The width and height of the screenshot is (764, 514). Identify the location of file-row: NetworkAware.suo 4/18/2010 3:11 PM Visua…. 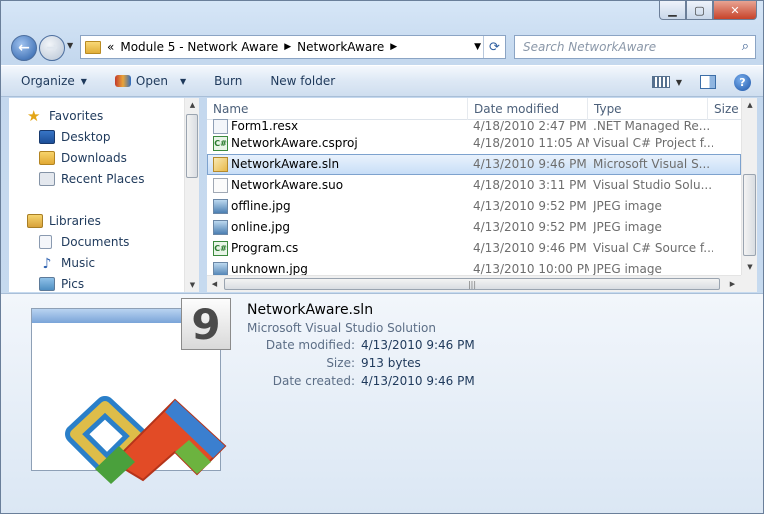
(474, 185).